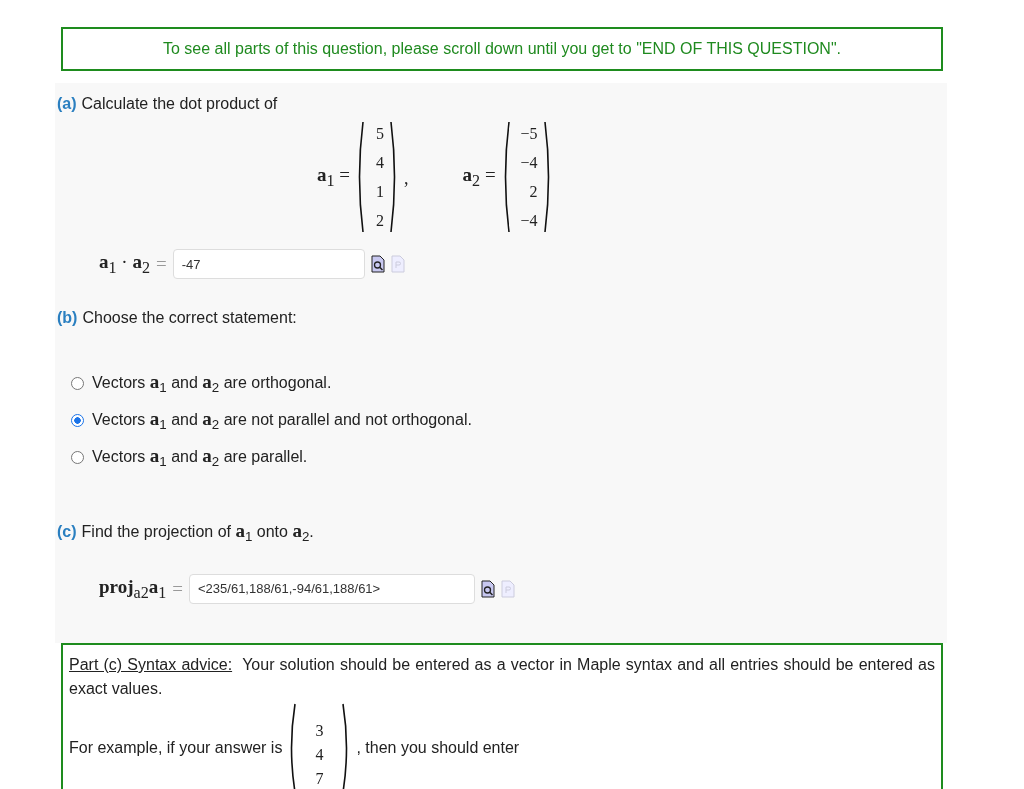 The image size is (1024, 789). I want to click on right-paren-icon, so click(547, 177).